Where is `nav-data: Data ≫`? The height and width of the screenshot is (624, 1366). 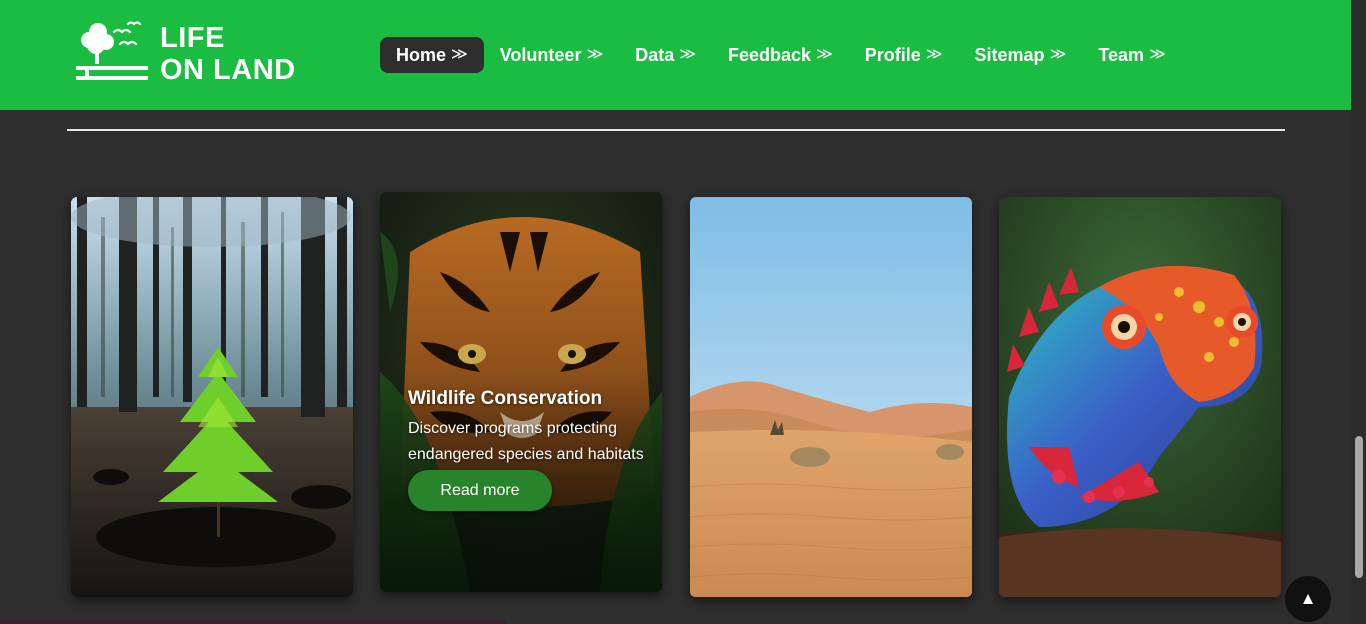 nav-data: Data ≫ is located at coordinates (665, 55).